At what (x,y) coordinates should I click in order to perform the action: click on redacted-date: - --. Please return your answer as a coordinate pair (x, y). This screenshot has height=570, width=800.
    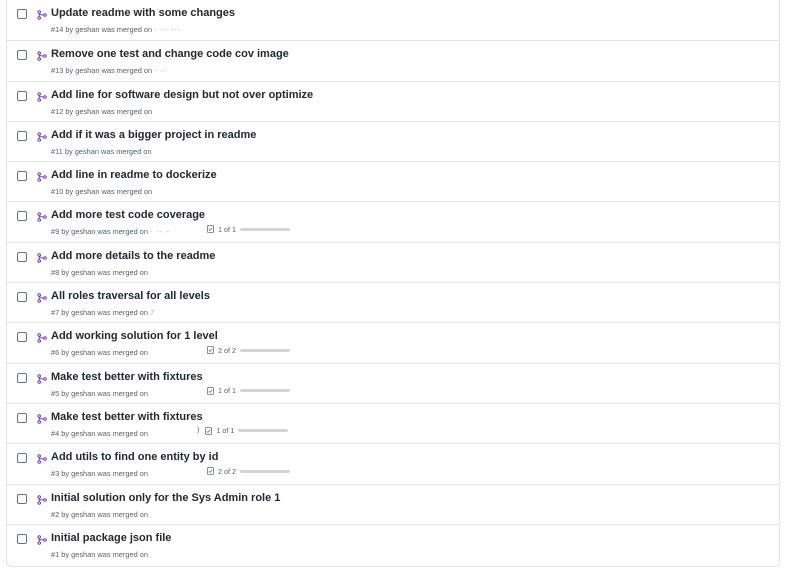
    Looking at the image, I should click on (161, 71).